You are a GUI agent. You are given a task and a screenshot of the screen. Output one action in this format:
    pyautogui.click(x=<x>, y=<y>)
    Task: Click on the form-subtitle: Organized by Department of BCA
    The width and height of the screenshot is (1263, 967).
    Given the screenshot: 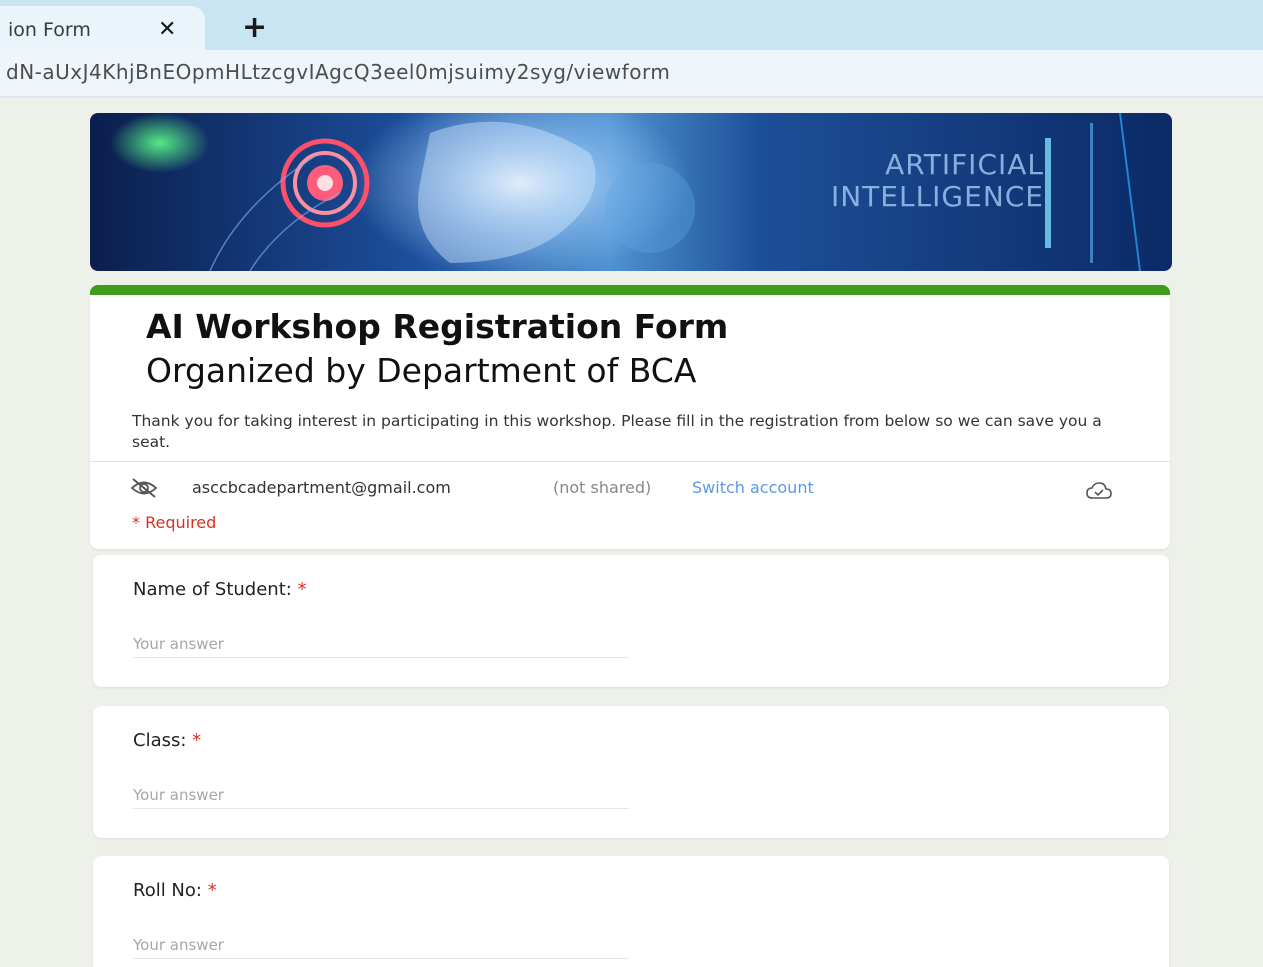 What is the action you would take?
    pyautogui.click(x=421, y=370)
    